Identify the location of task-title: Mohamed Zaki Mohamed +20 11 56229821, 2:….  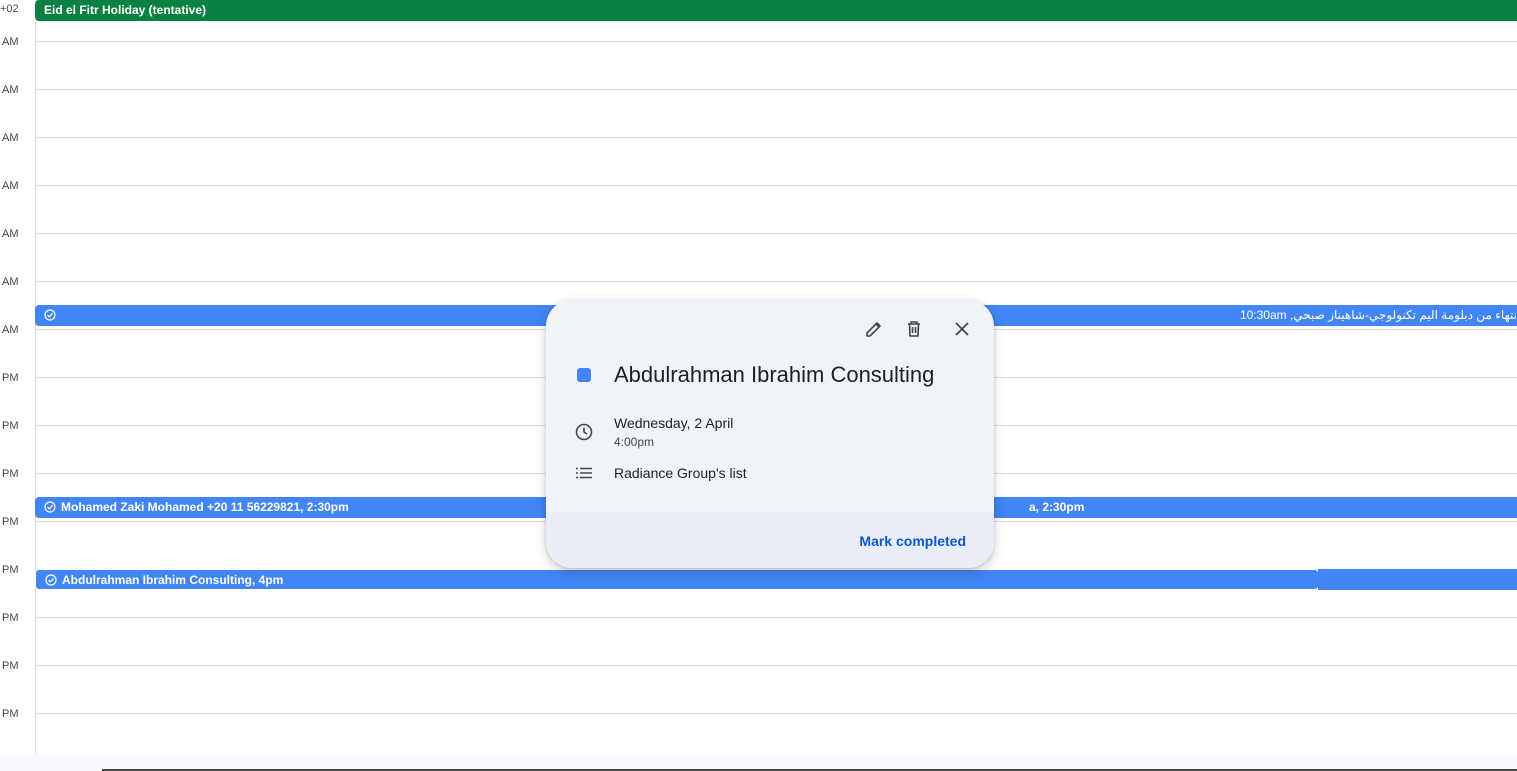
(205, 507).